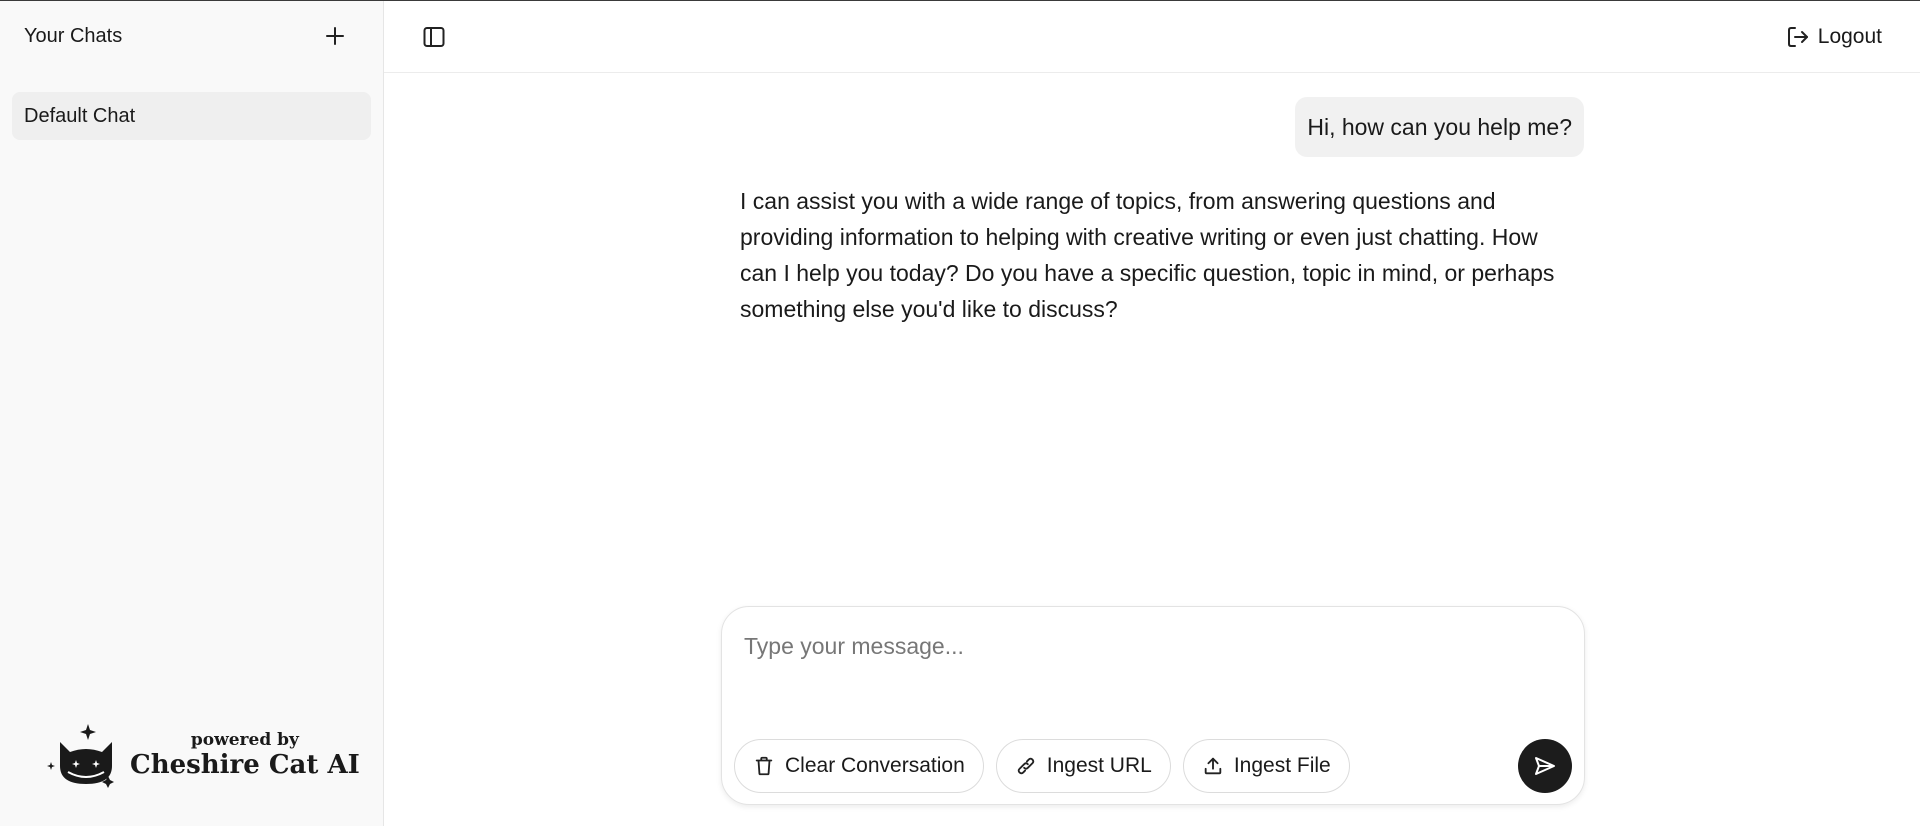 The width and height of the screenshot is (1920, 826). I want to click on powered-by-logo: powered by Cheshire Cat AI, so click(203, 755).